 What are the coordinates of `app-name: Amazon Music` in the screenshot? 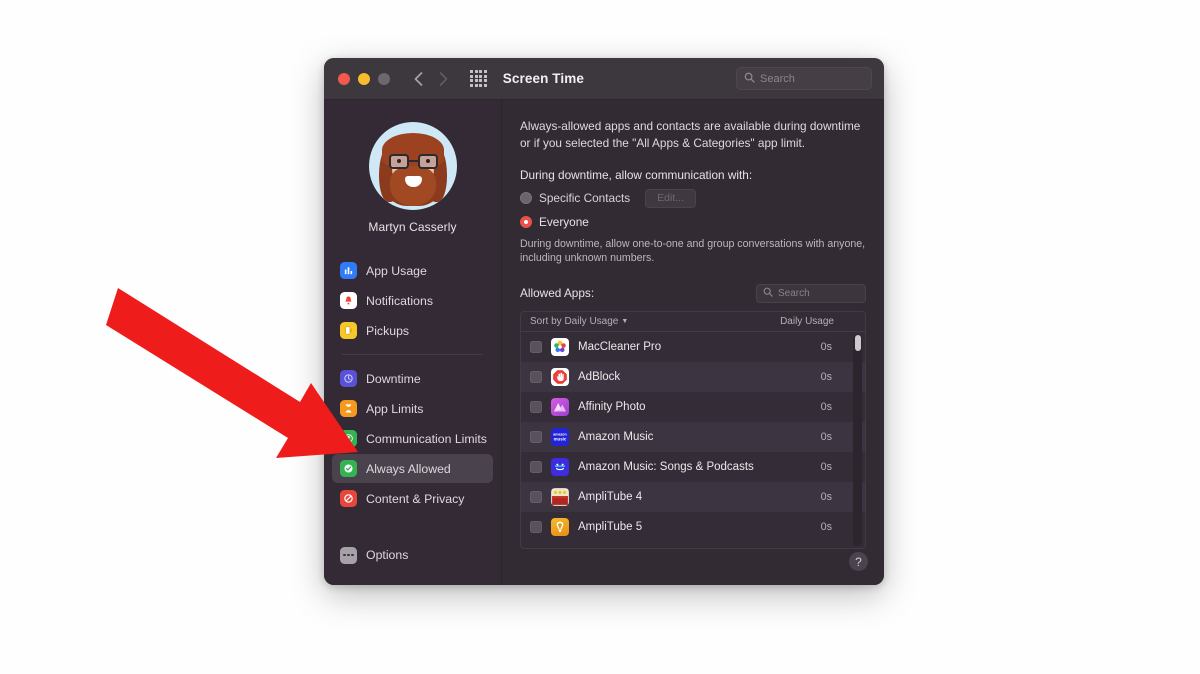 It's located at (616, 436).